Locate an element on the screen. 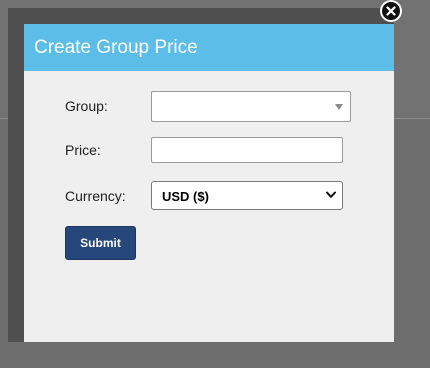  currency-label: Currency: is located at coordinates (95, 196).